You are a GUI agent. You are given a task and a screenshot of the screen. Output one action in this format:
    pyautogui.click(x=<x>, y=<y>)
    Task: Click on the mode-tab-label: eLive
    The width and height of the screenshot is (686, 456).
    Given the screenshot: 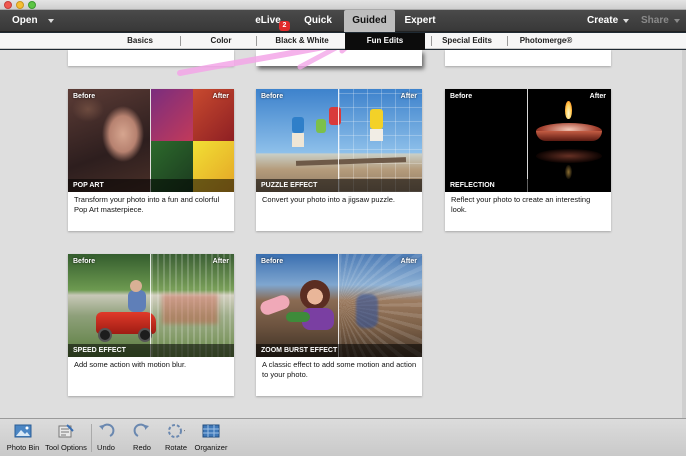 What is the action you would take?
    pyautogui.click(x=268, y=20)
    